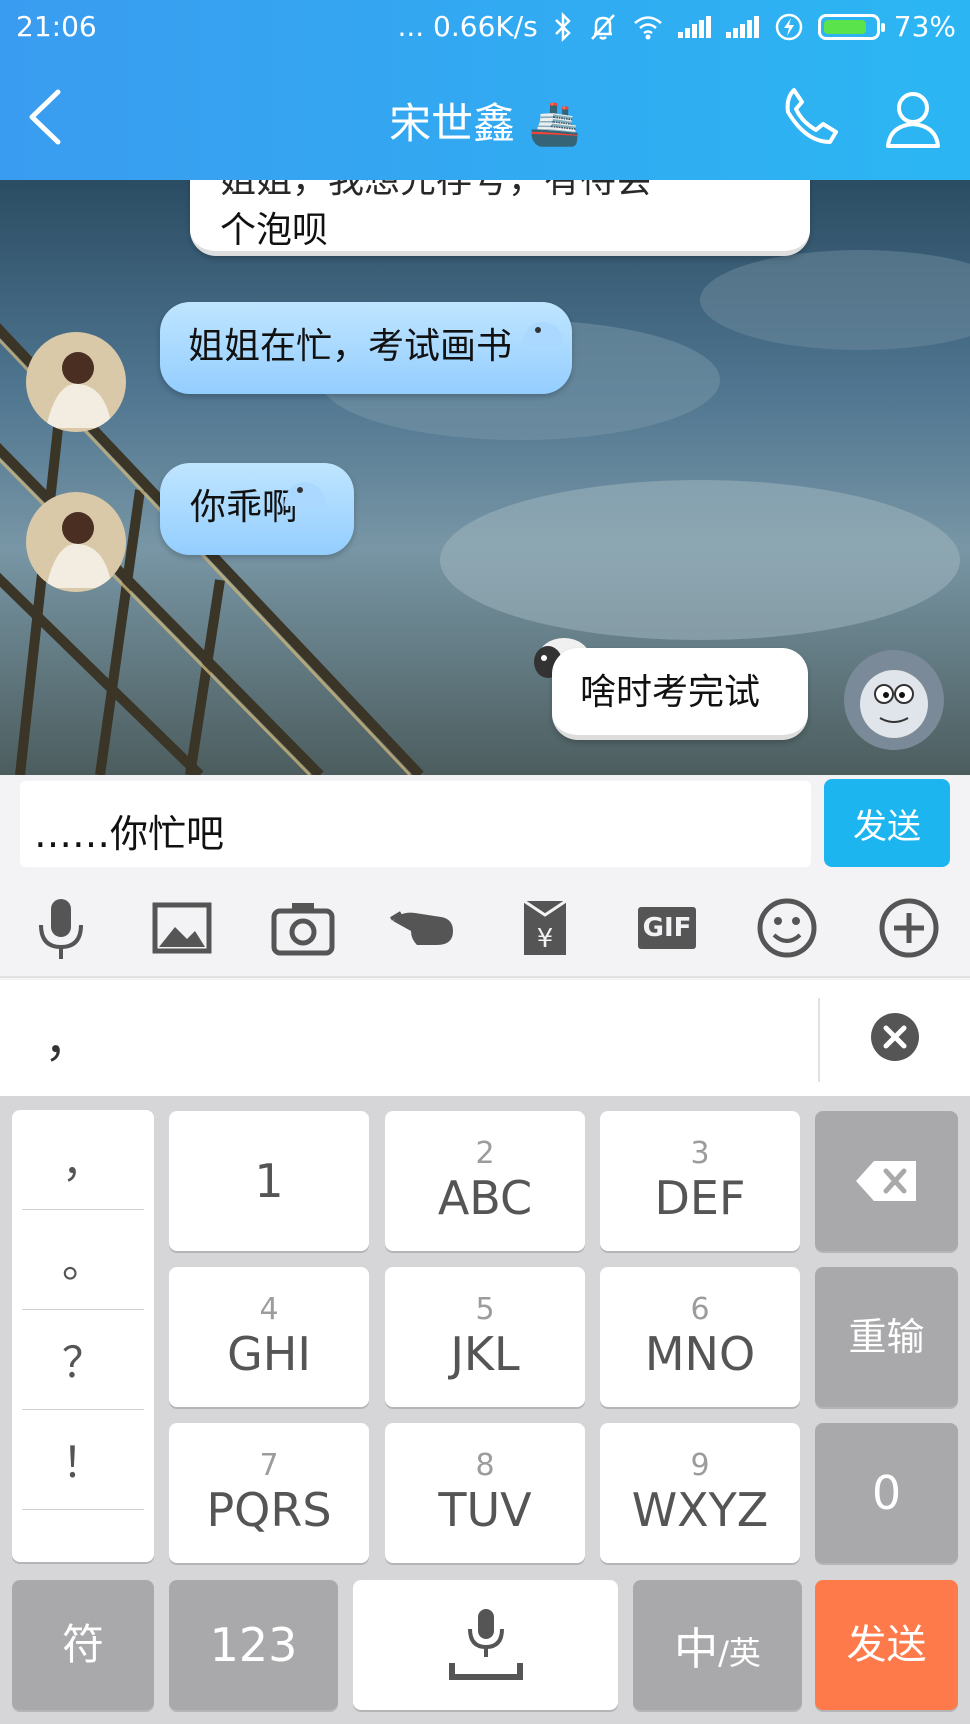 This screenshot has width=970, height=1724. Describe the element at coordinates (68, 1035) in the screenshot. I see `candidate-item: ，` at that location.